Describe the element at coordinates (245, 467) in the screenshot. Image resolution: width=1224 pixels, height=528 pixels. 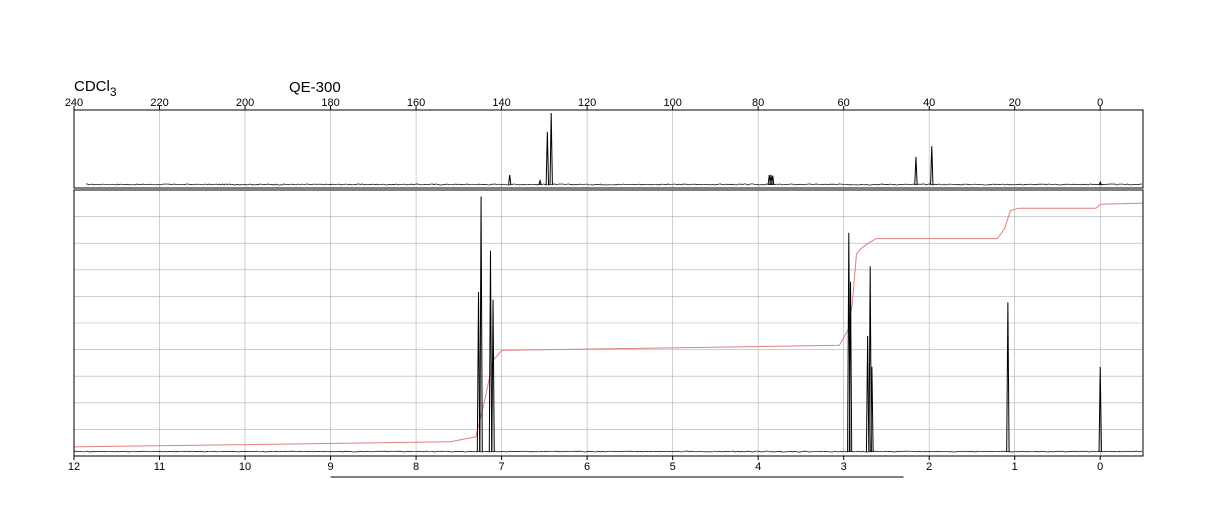
I see `tick-label: 10` at that location.